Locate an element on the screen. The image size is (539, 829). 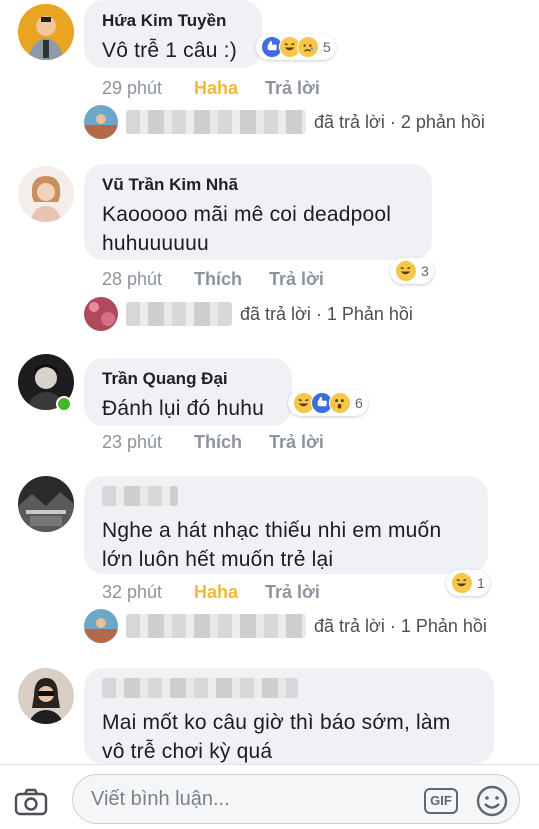
comment-actions: 28 phút Thích Trả lời is located at coordinates (213, 279).